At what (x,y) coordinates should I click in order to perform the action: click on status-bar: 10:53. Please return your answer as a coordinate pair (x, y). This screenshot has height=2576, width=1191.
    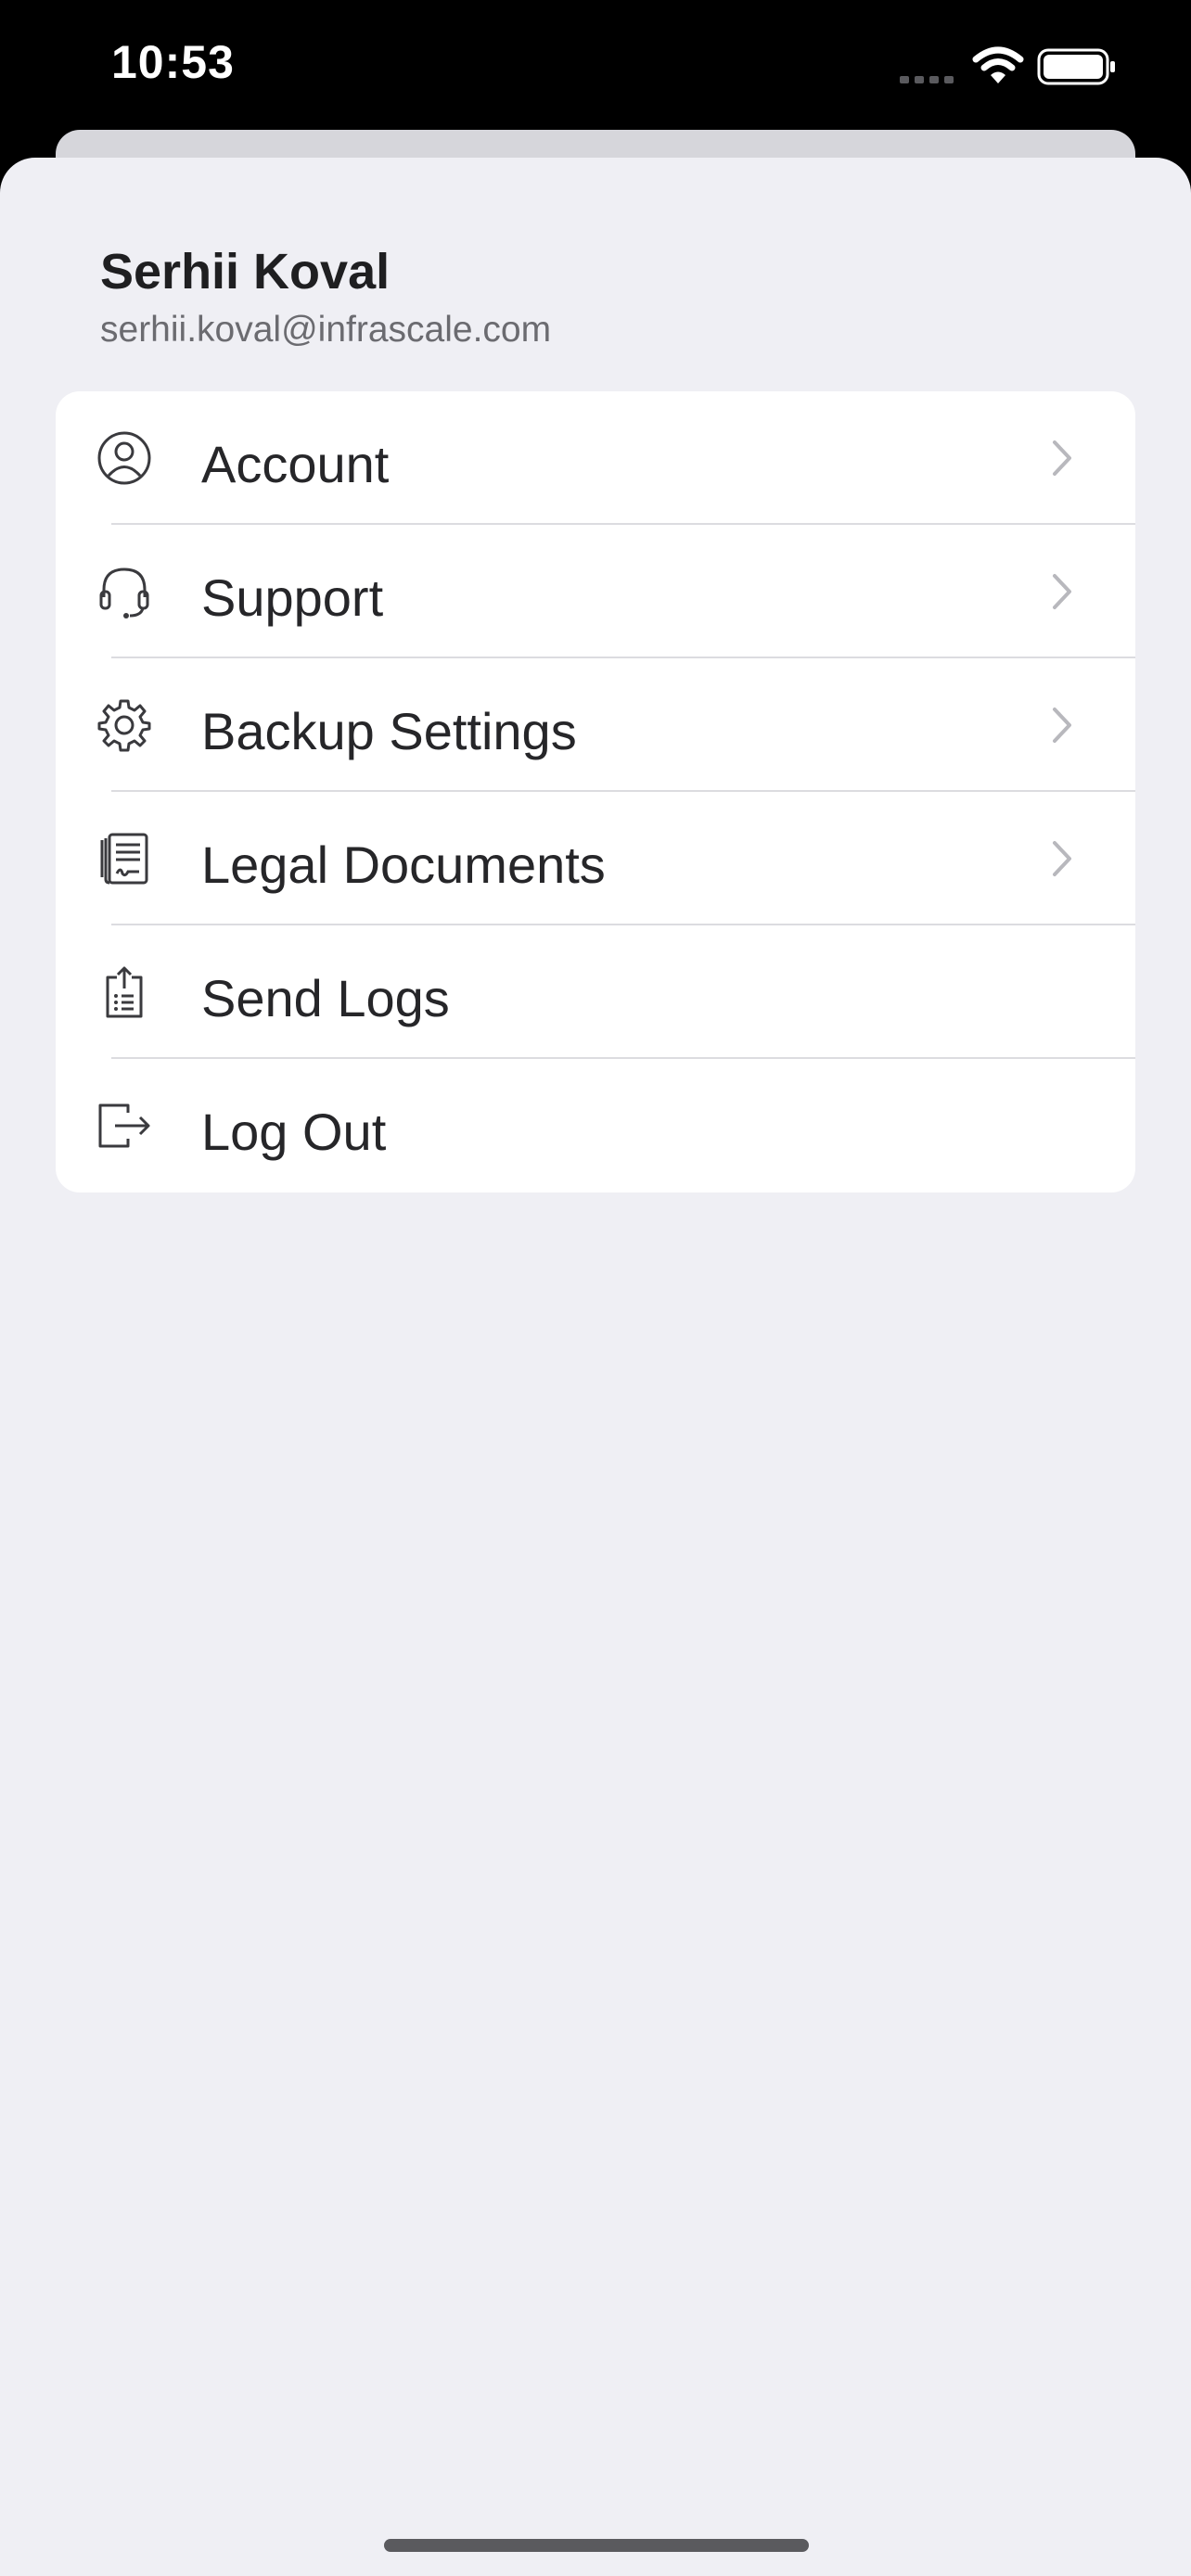
    Looking at the image, I should click on (595, 65).